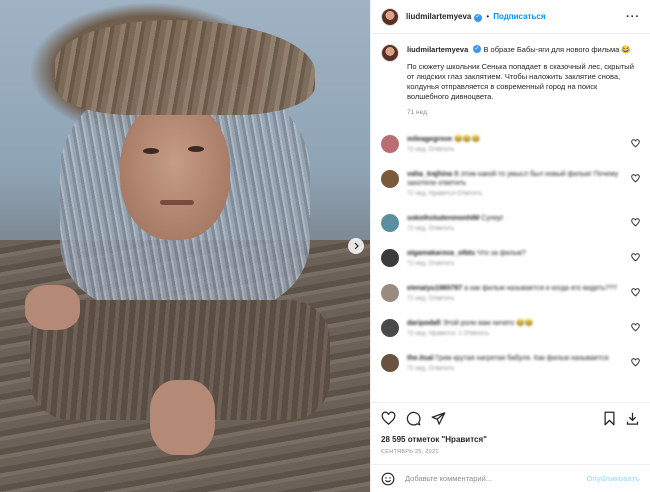 The height and width of the screenshot is (492, 650). I want to click on comment-line: mileagegrove 😂😂😂, so click(514, 139).